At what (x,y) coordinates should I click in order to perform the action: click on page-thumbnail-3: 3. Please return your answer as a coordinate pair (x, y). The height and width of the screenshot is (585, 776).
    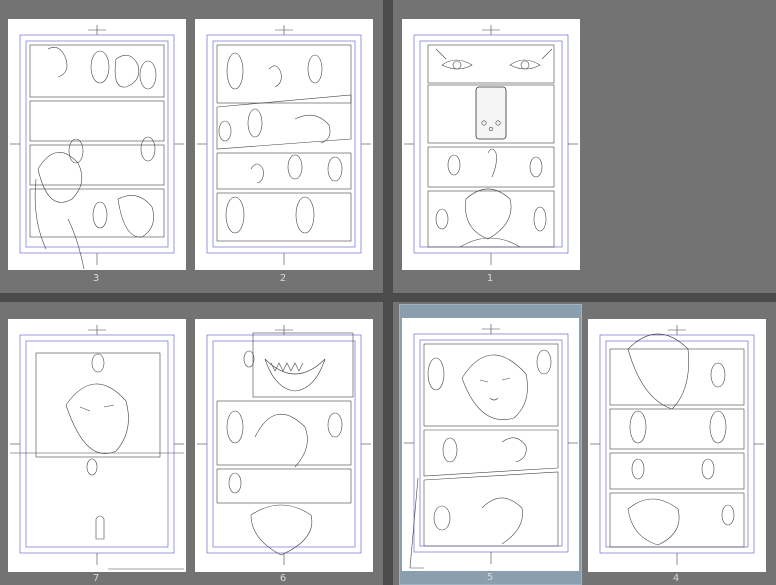
    Looking at the image, I should click on (96, 146).